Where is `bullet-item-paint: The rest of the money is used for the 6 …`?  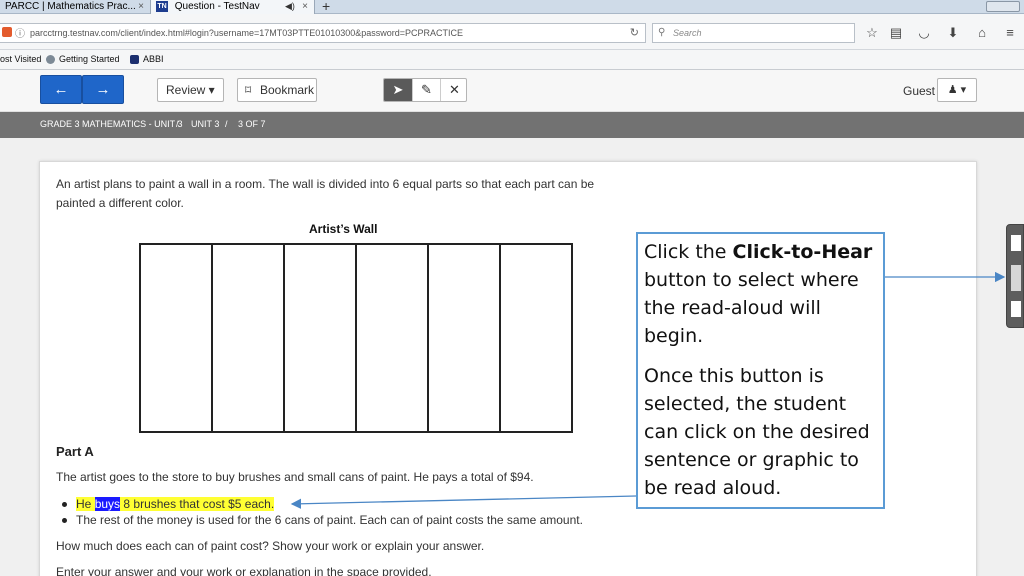
bullet-item-paint: The rest of the money is used for the 6 … is located at coordinates (322, 520).